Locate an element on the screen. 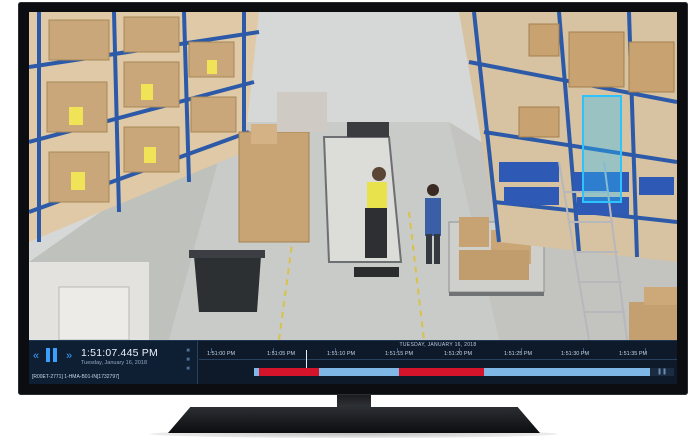 Image resolution: width=694 pixels, height=441 pixels. previous-frame-icon: « is located at coordinates (36, 356).